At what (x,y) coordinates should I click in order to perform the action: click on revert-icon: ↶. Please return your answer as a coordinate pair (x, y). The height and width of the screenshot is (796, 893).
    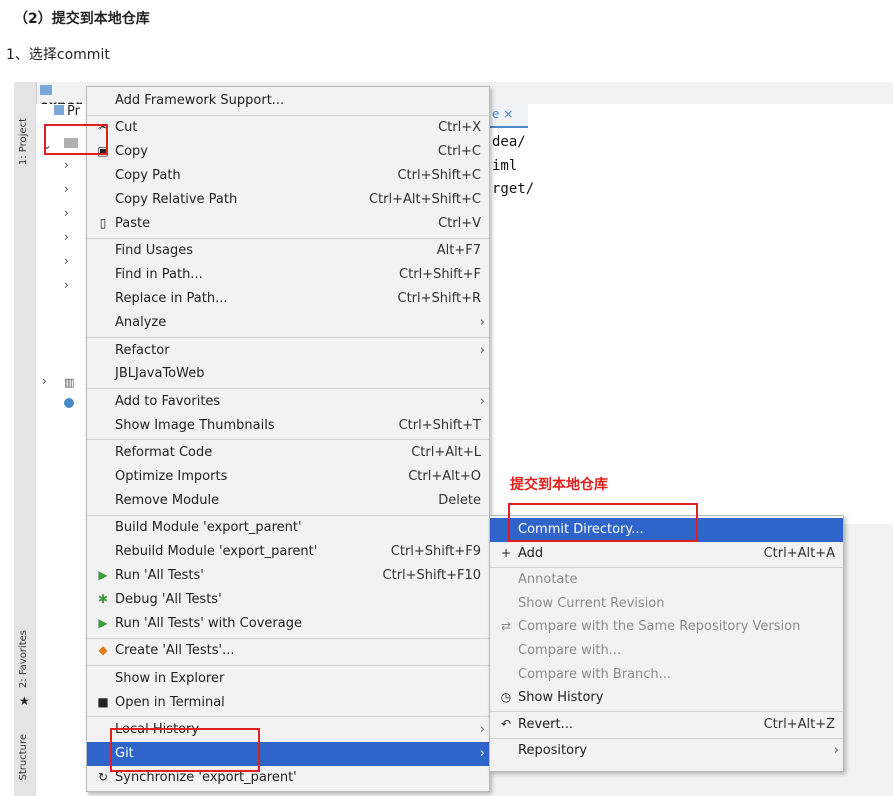
    Looking at the image, I should click on (506, 723).